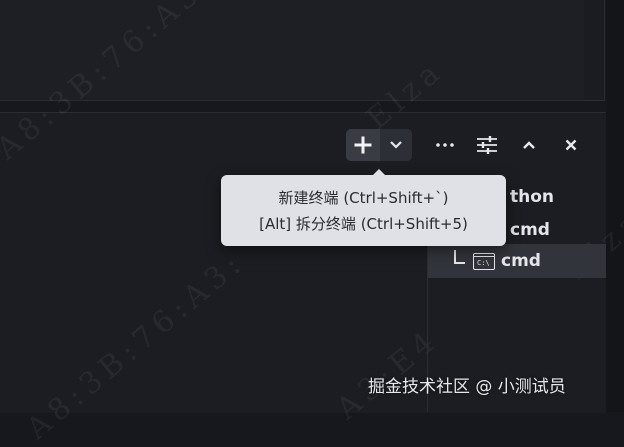  Describe the element at coordinates (532, 197) in the screenshot. I see `terminal-label: thon` at that location.